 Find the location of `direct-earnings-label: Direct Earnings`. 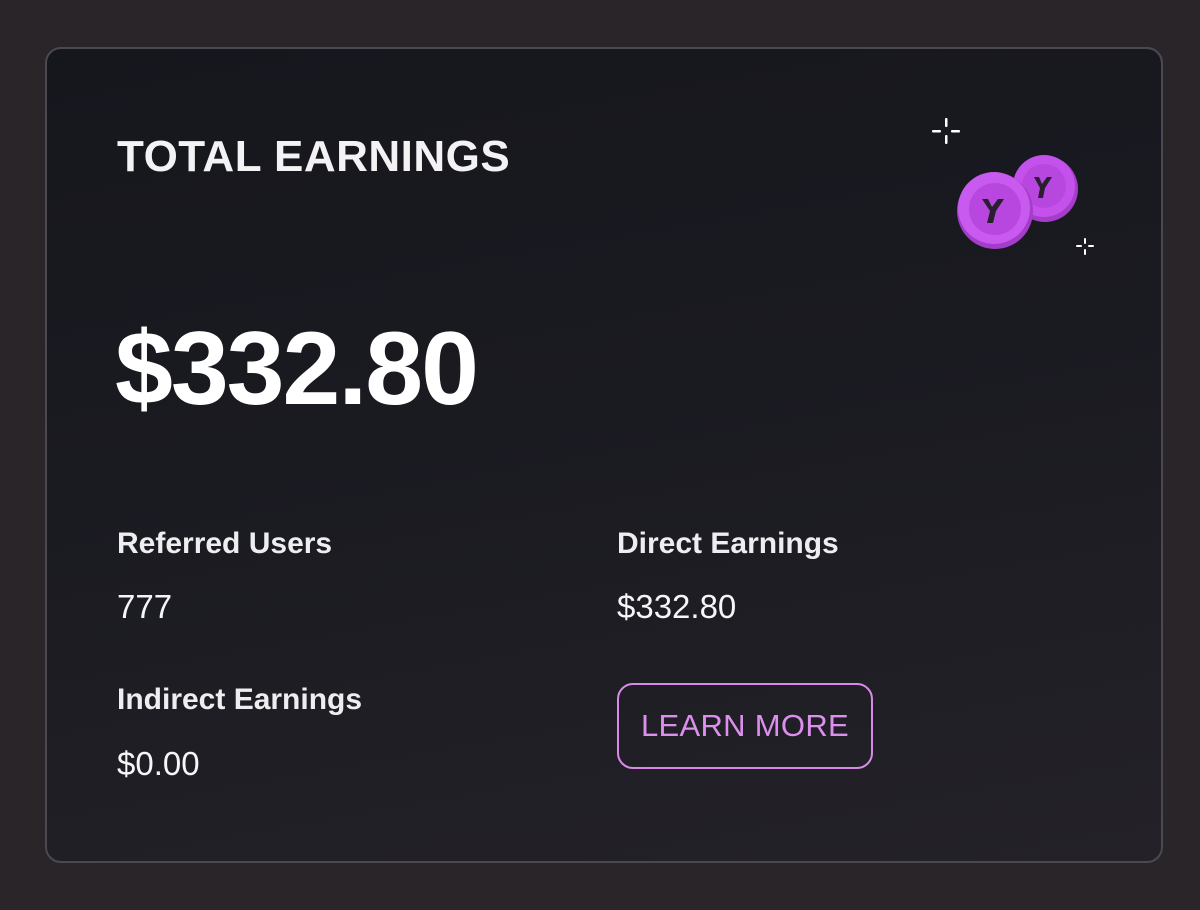

direct-earnings-label: Direct Earnings is located at coordinates (728, 543).